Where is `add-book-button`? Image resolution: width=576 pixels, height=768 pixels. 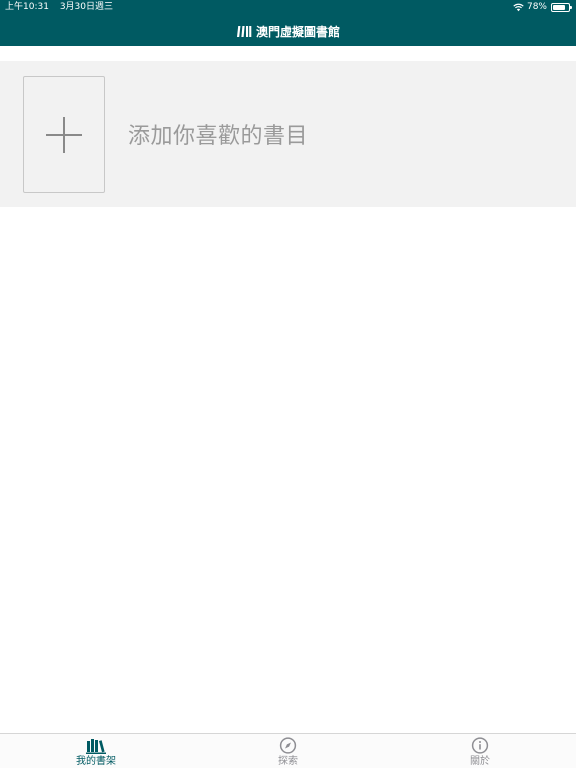
add-book-button is located at coordinates (64, 134).